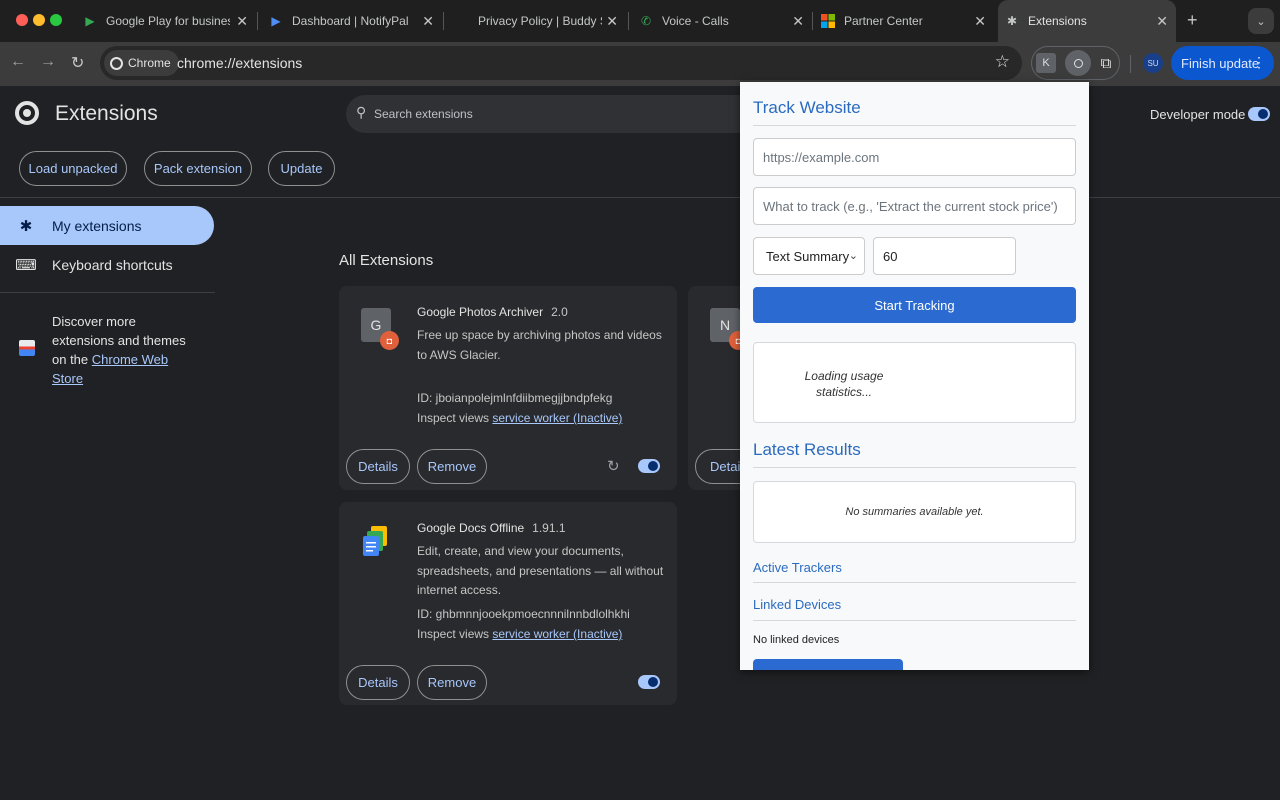 Image resolution: width=1280 pixels, height=800 pixels. What do you see at coordinates (828, 21) in the screenshot?
I see `microsoft-icon` at bounding box center [828, 21].